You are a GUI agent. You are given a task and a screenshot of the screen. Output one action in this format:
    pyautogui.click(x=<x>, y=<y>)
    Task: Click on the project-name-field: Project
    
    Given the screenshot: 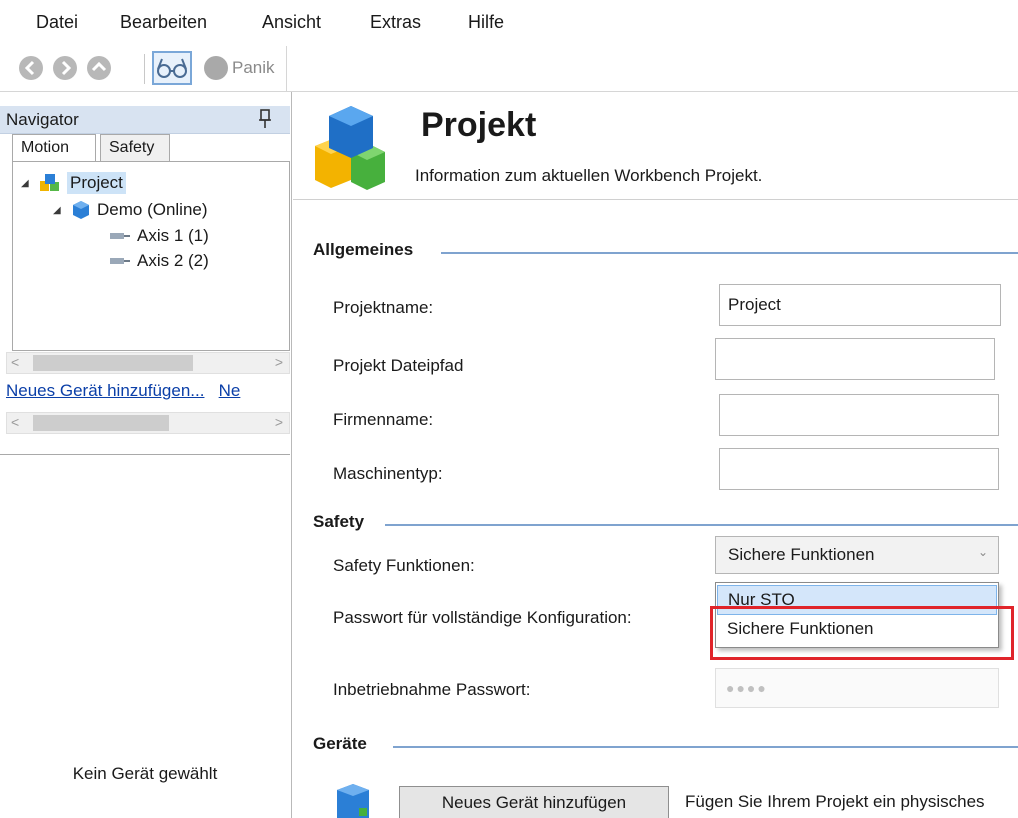 What is the action you would take?
    pyautogui.click(x=860, y=305)
    